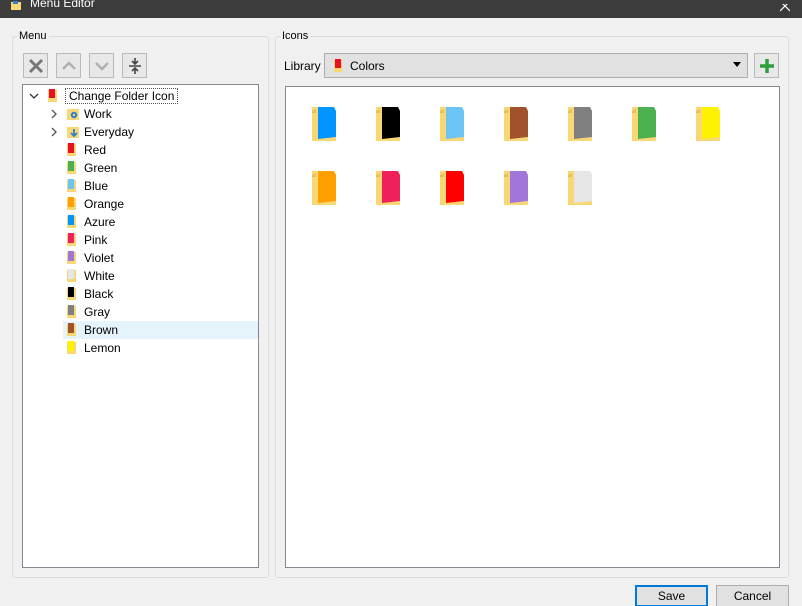 The width and height of the screenshot is (802, 606). Describe the element at coordinates (302, 66) in the screenshot. I see `library-label: Library` at that location.